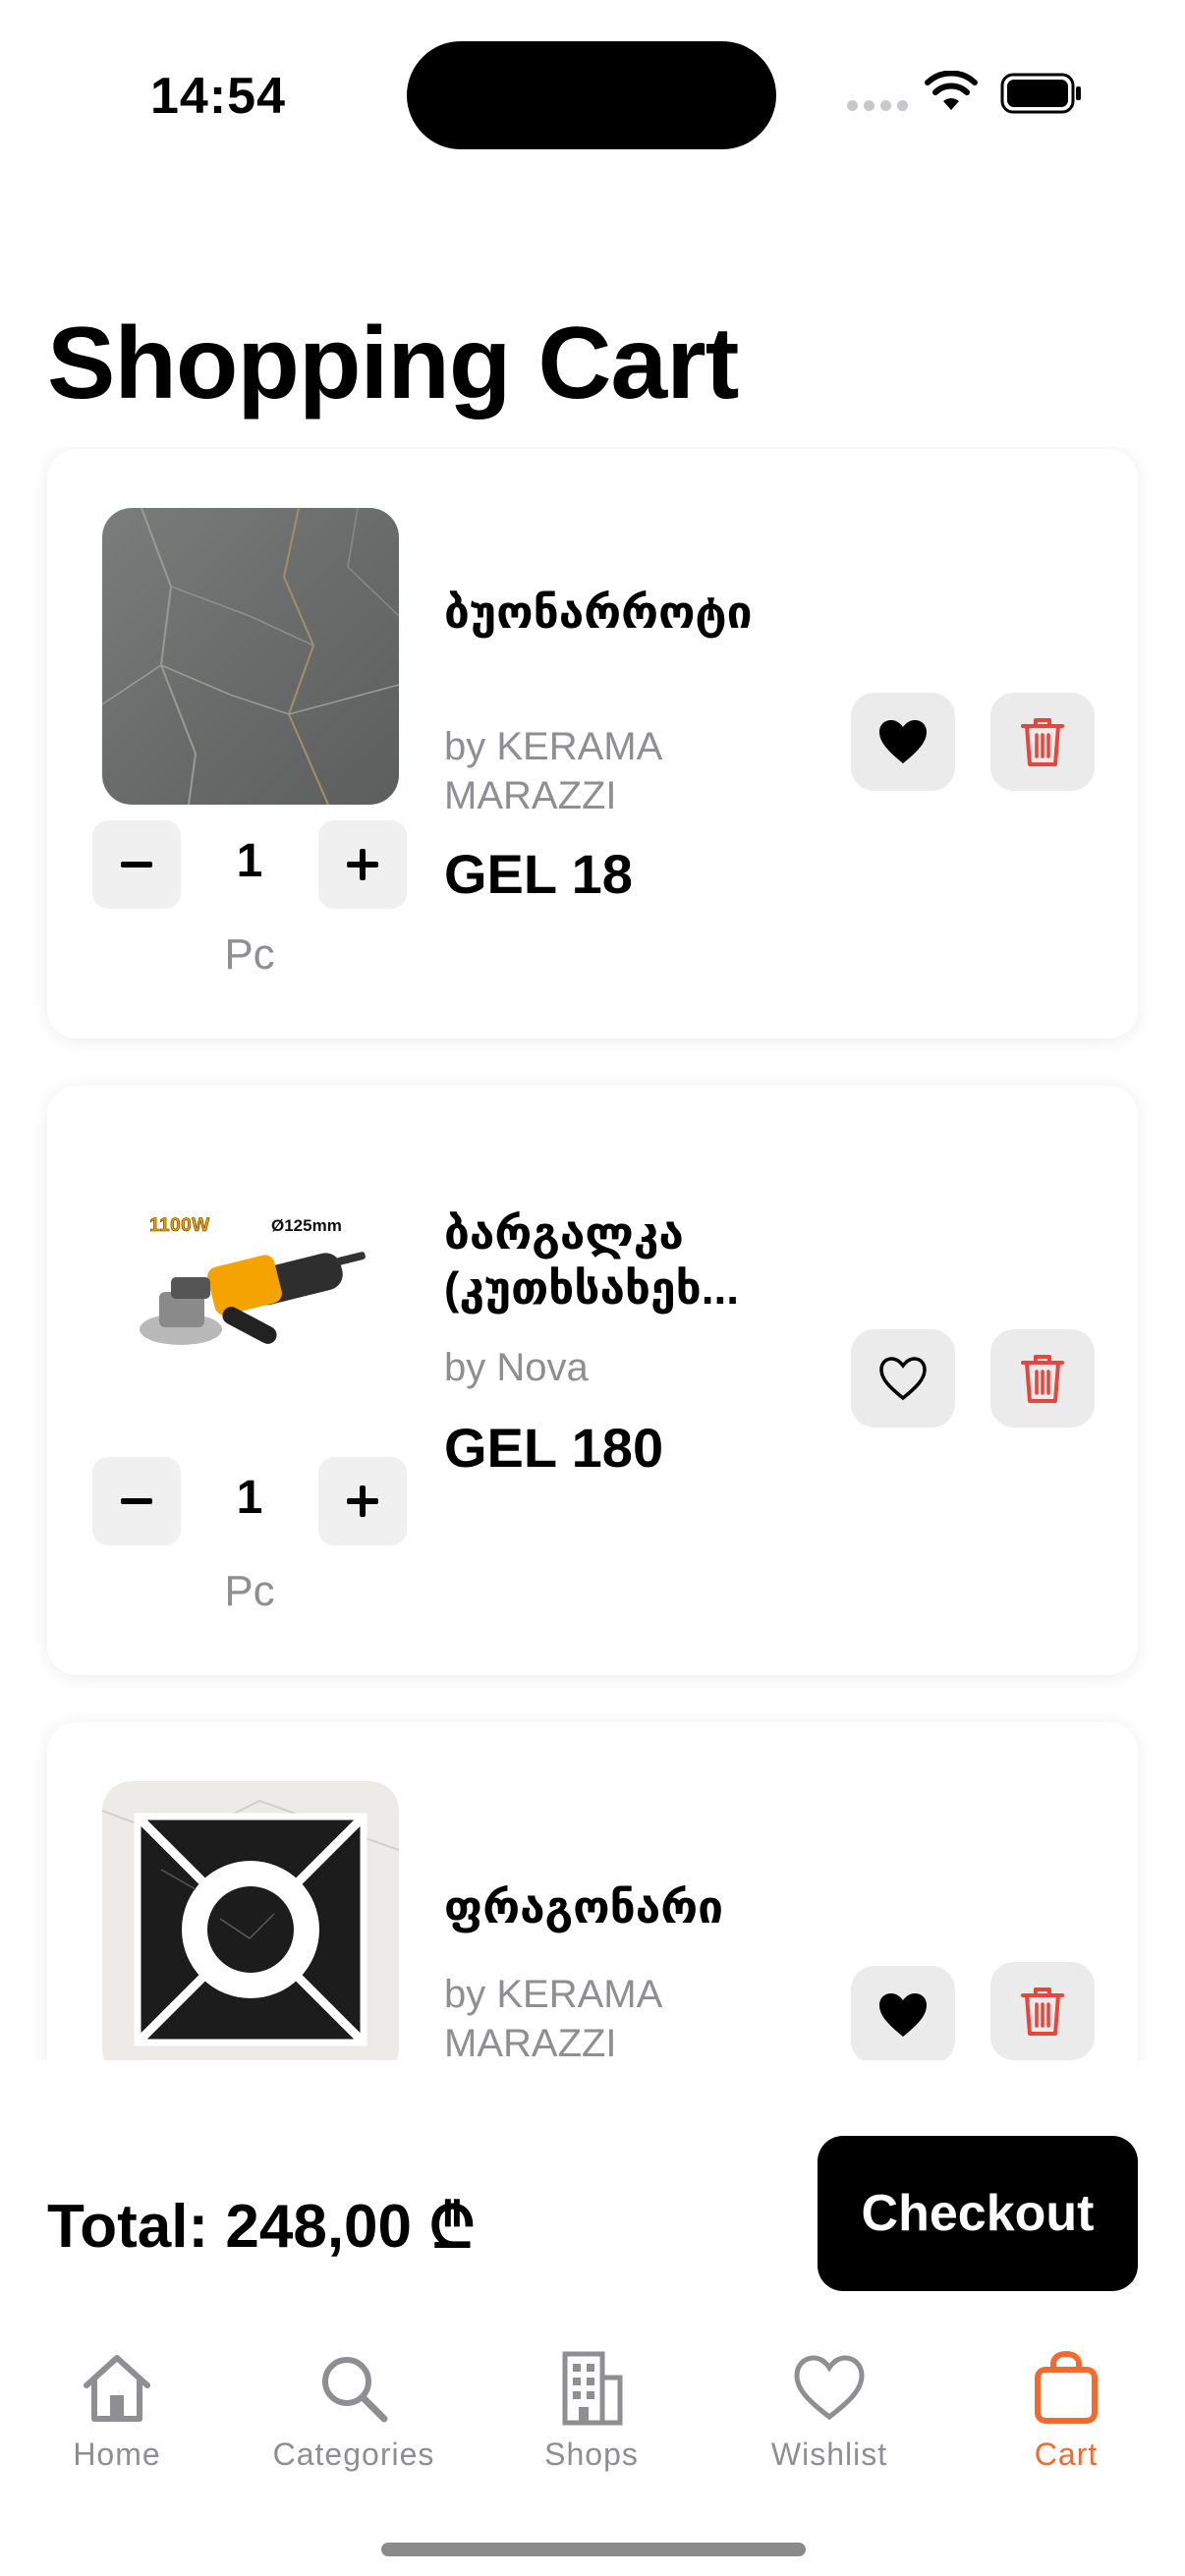 The height and width of the screenshot is (2576, 1185). What do you see at coordinates (180, 1226) in the screenshot?
I see `product-image-power-label: 1100W` at bounding box center [180, 1226].